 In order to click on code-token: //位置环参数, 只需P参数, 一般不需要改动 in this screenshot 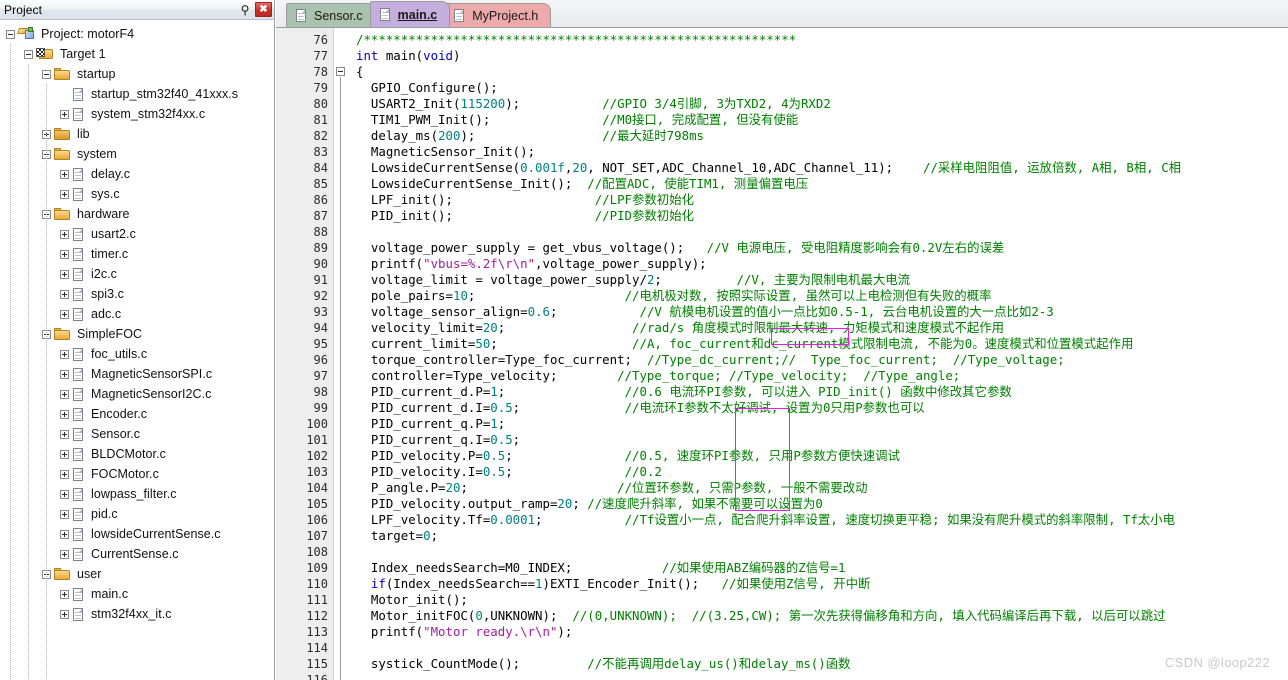, I will do `click(742, 487)`.